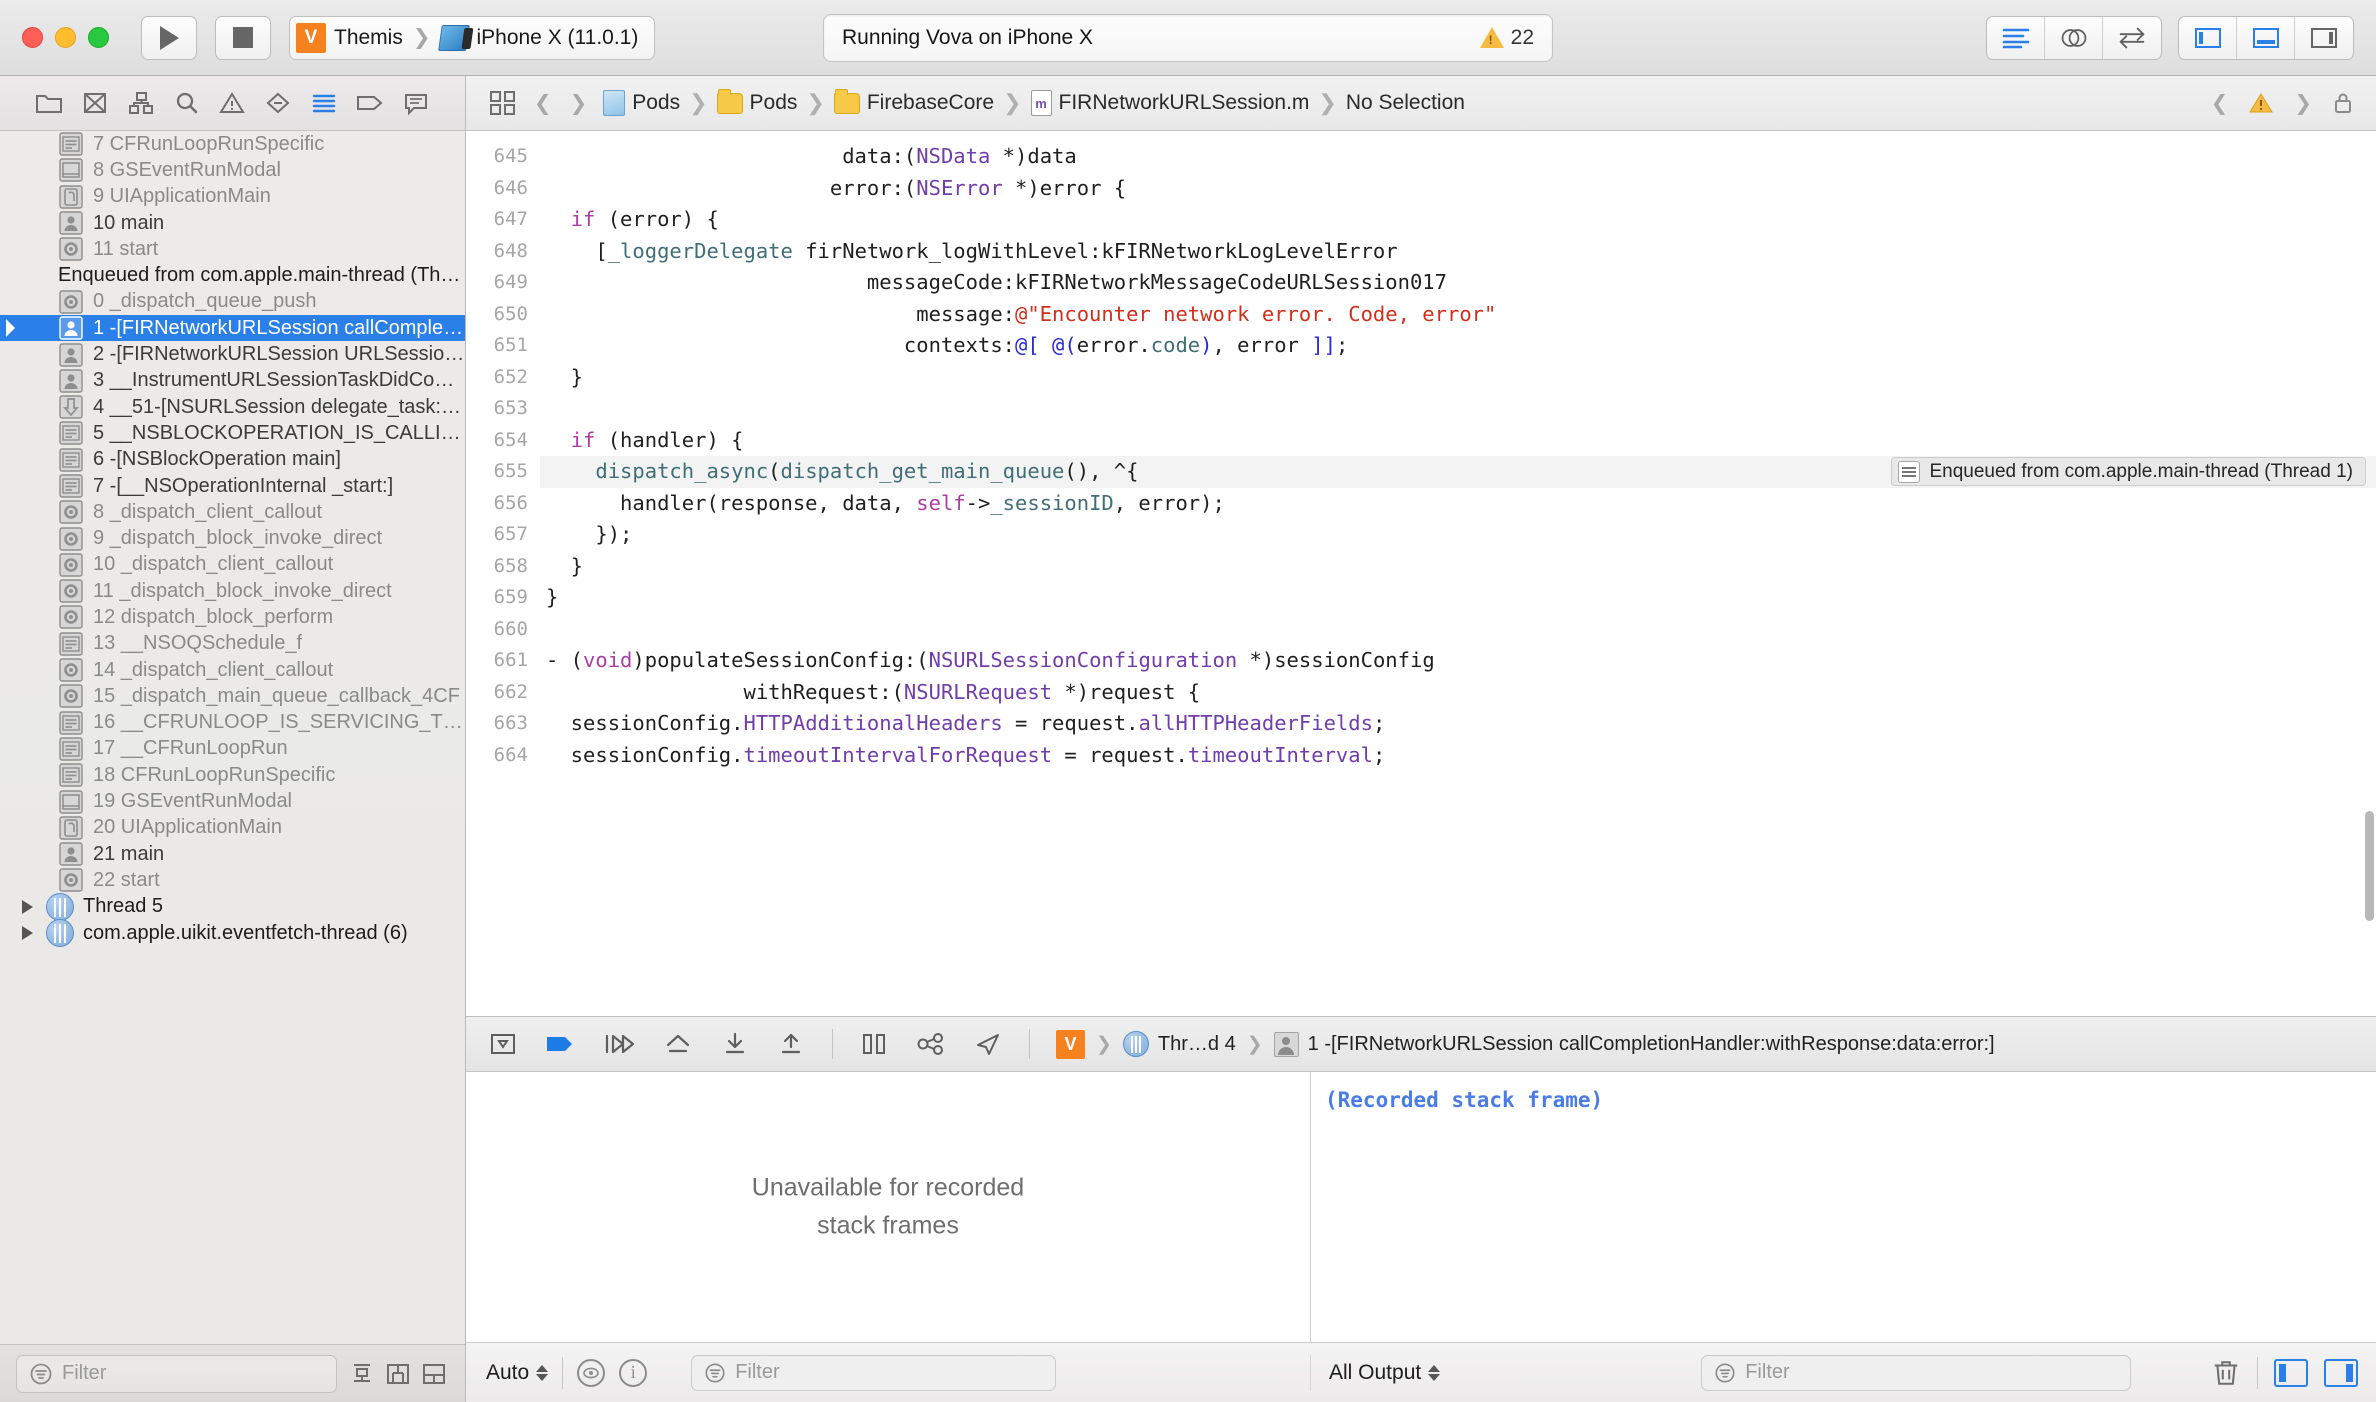  Describe the element at coordinates (2266, 37) in the screenshot. I see `toggle-debug-area-button` at that location.